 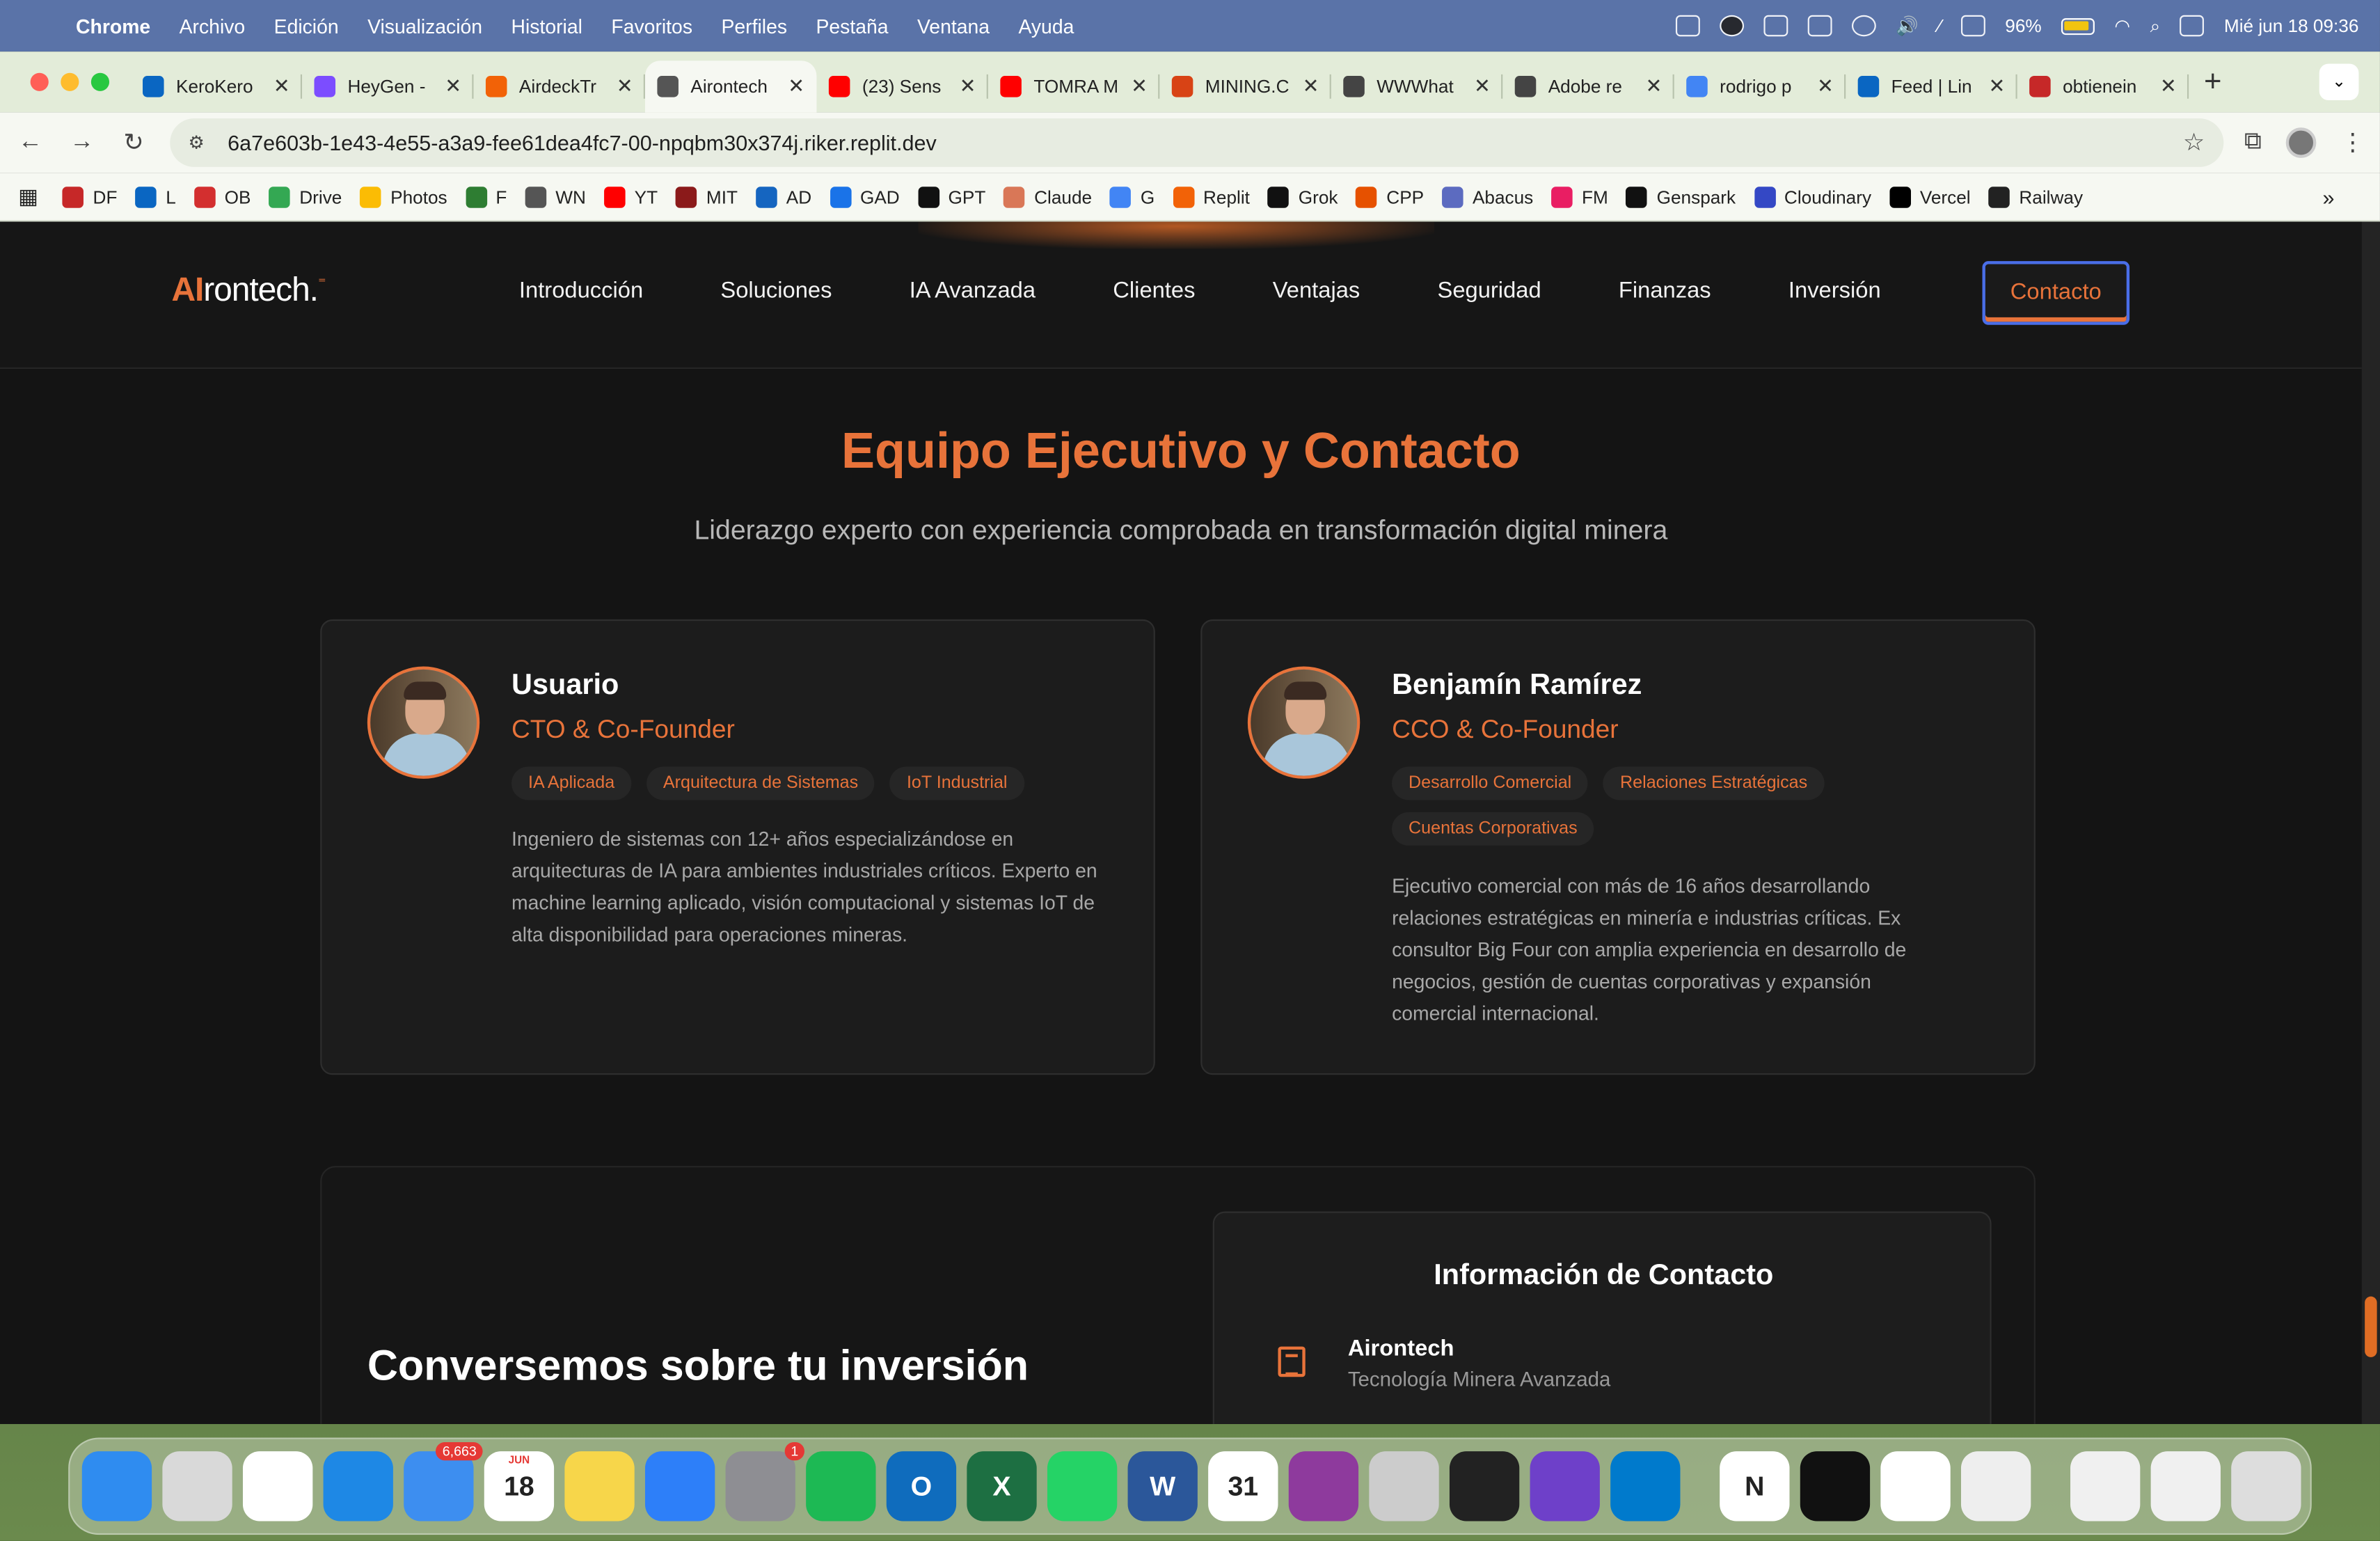 I want to click on browser-tab: KeroKero ✕, so click(x=217, y=86).